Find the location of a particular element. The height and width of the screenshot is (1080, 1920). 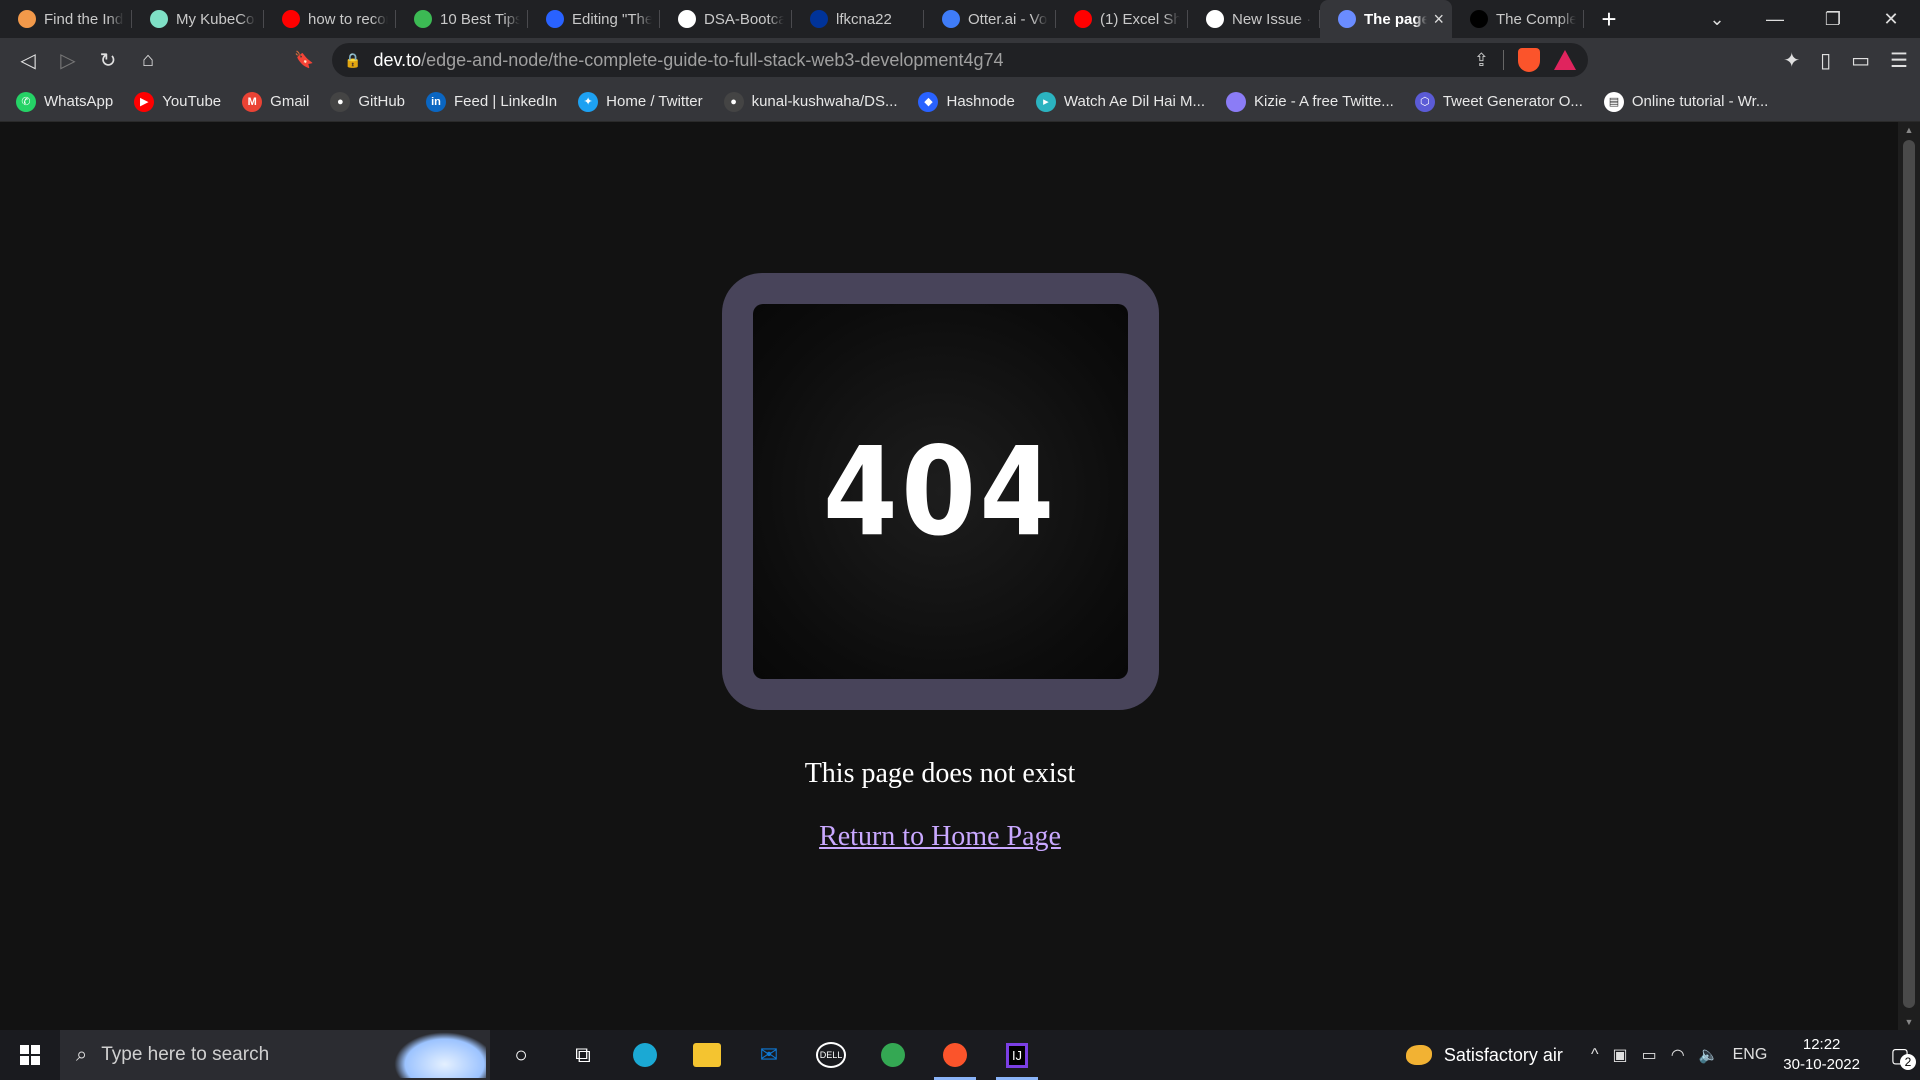

github-icon: ● is located at coordinates (340, 101).